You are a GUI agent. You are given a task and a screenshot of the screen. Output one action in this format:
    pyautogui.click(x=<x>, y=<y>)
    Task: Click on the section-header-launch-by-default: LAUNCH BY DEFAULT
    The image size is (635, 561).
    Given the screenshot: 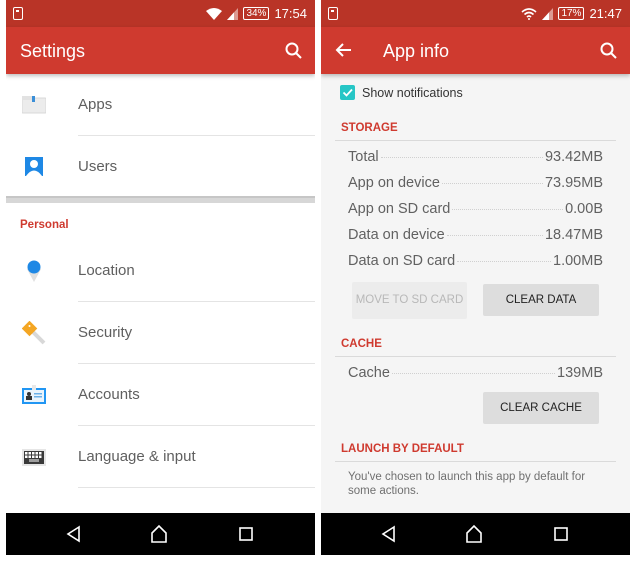 What is the action you would take?
    pyautogui.click(x=402, y=449)
    